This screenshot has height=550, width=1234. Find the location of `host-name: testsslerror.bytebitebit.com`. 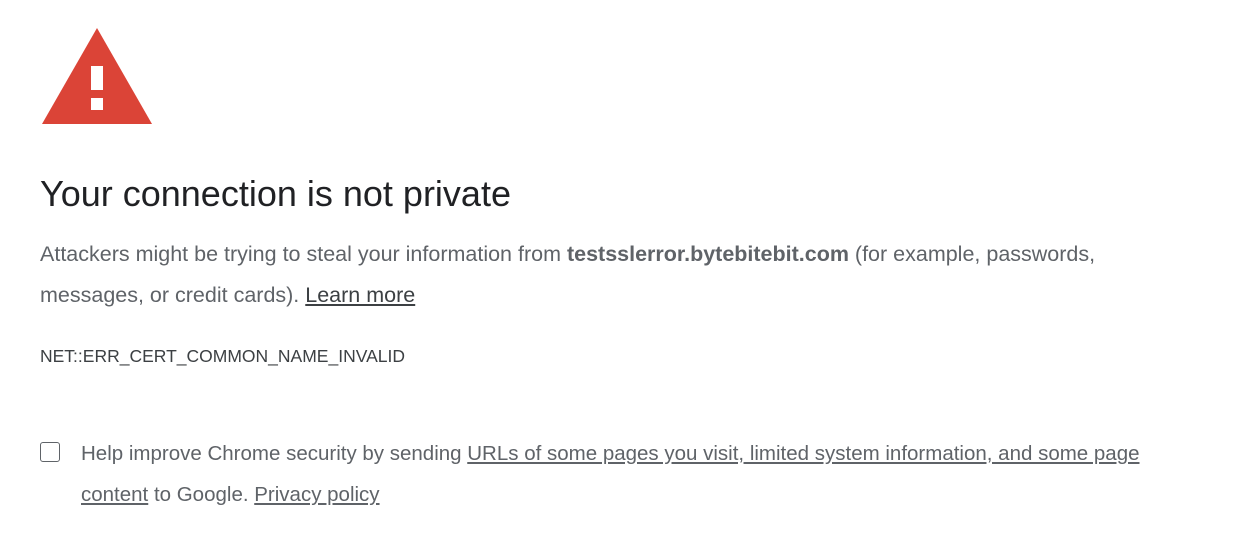

host-name: testsslerror.bytebitebit.com is located at coordinates (707, 254).